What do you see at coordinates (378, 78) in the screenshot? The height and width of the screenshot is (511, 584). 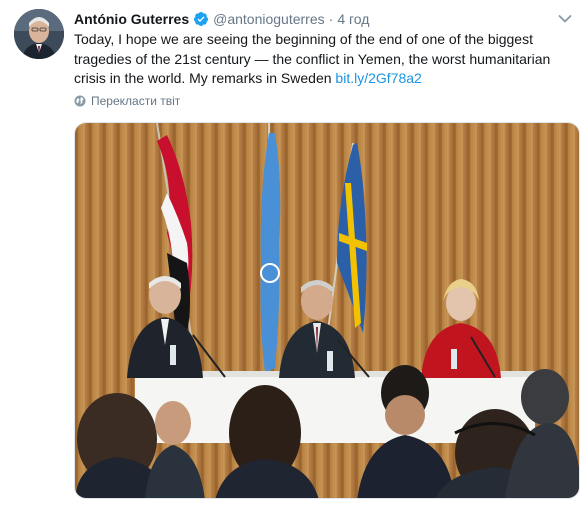 I see `tweet-link: bit.ly/2Gf78a2` at bounding box center [378, 78].